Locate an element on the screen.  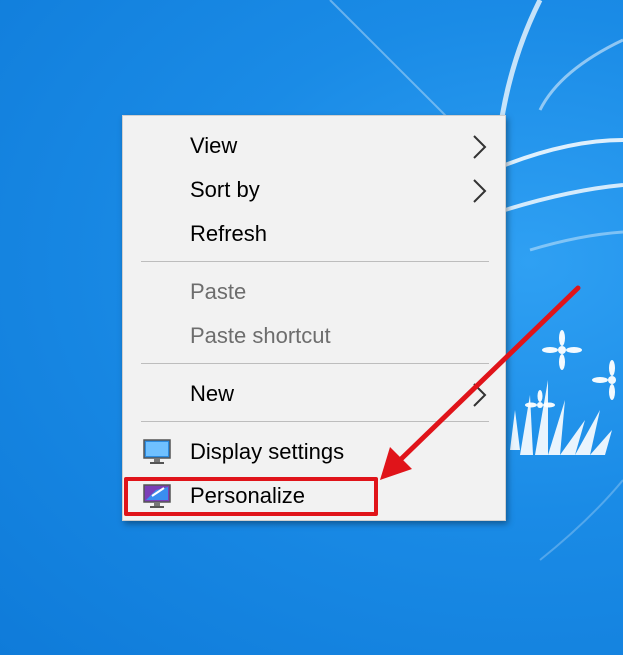
menu-item-paste-label: Paste is located at coordinates (218, 291).